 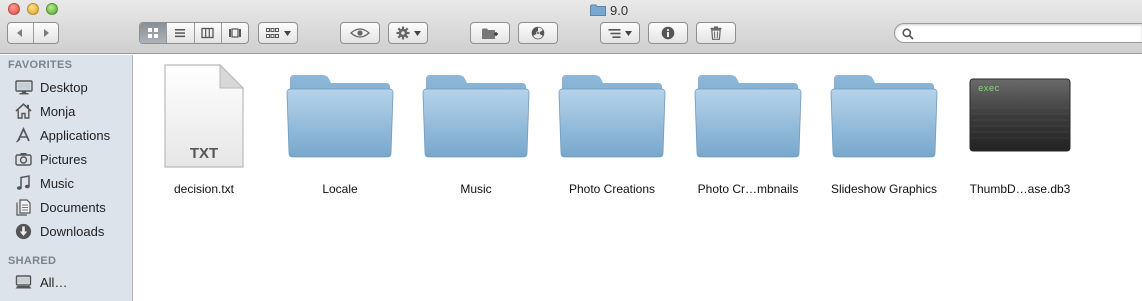 I want to click on sidebar-item-label: Desktop, so click(x=64, y=87).